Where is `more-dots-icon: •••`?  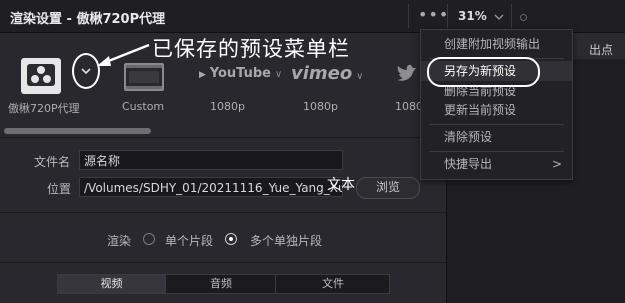
more-dots-icon: ••• is located at coordinates (433, 15).